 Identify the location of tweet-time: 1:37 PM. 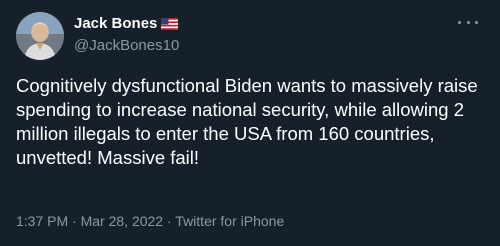
(42, 221).